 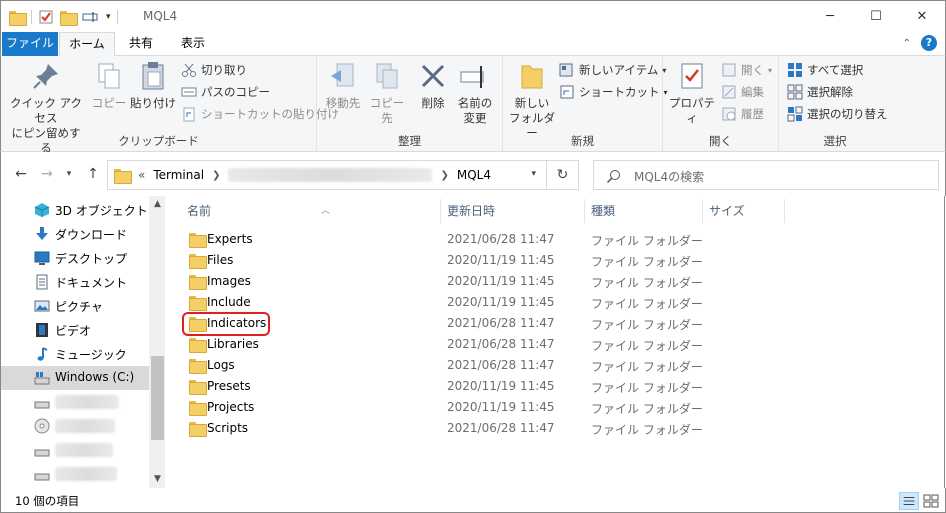 I want to click on history-icon, so click(x=729, y=114).